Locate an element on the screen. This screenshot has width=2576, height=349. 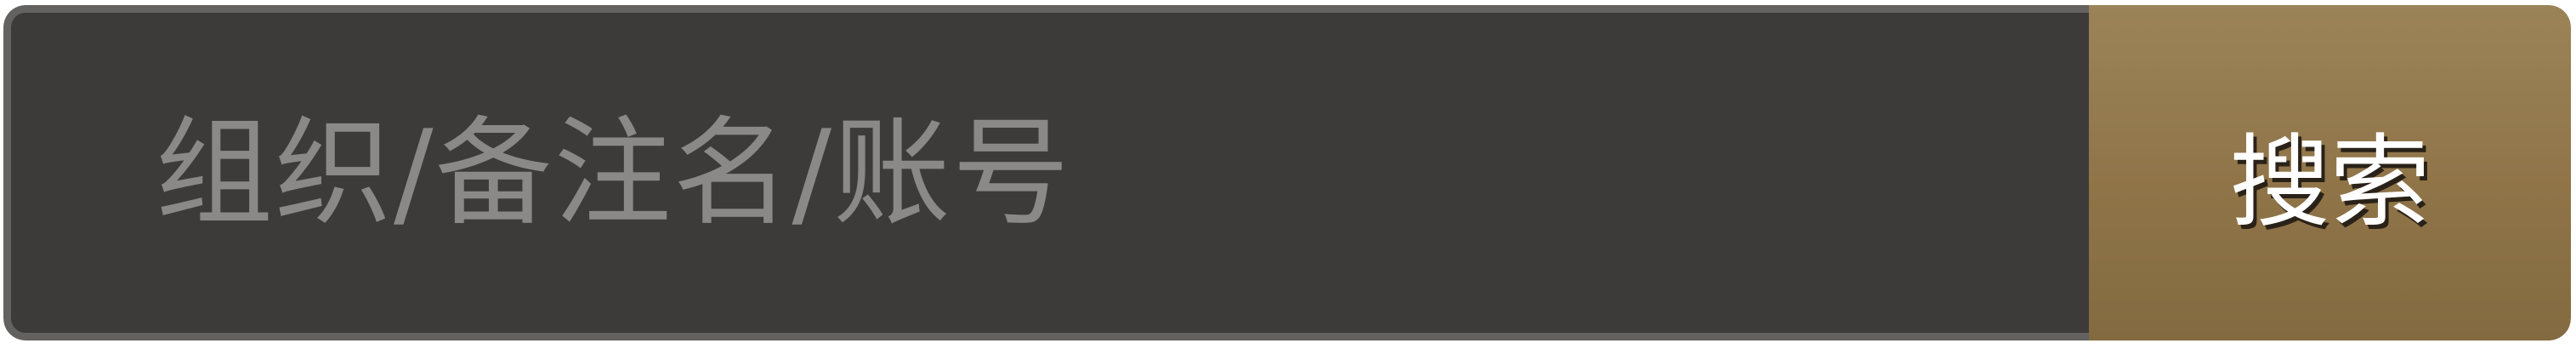
search-button-label: 搜索 is located at coordinates (2330, 182).